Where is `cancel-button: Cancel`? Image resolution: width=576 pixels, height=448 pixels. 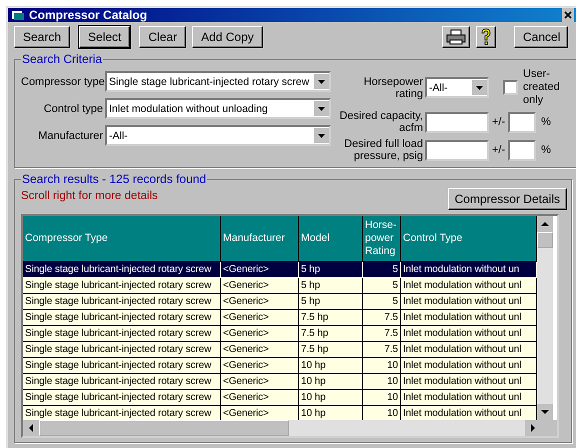 cancel-button: Cancel is located at coordinates (541, 37).